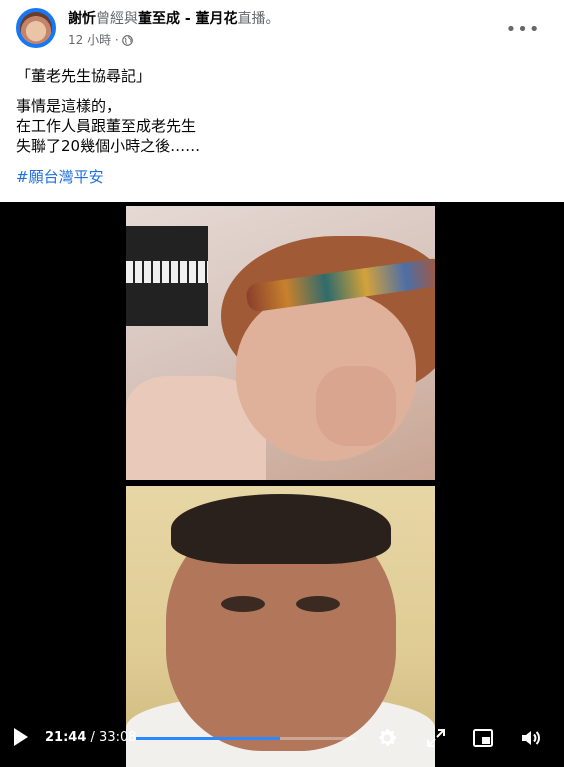  What do you see at coordinates (118, 737) in the screenshot?
I see `duration: 33:08` at bounding box center [118, 737].